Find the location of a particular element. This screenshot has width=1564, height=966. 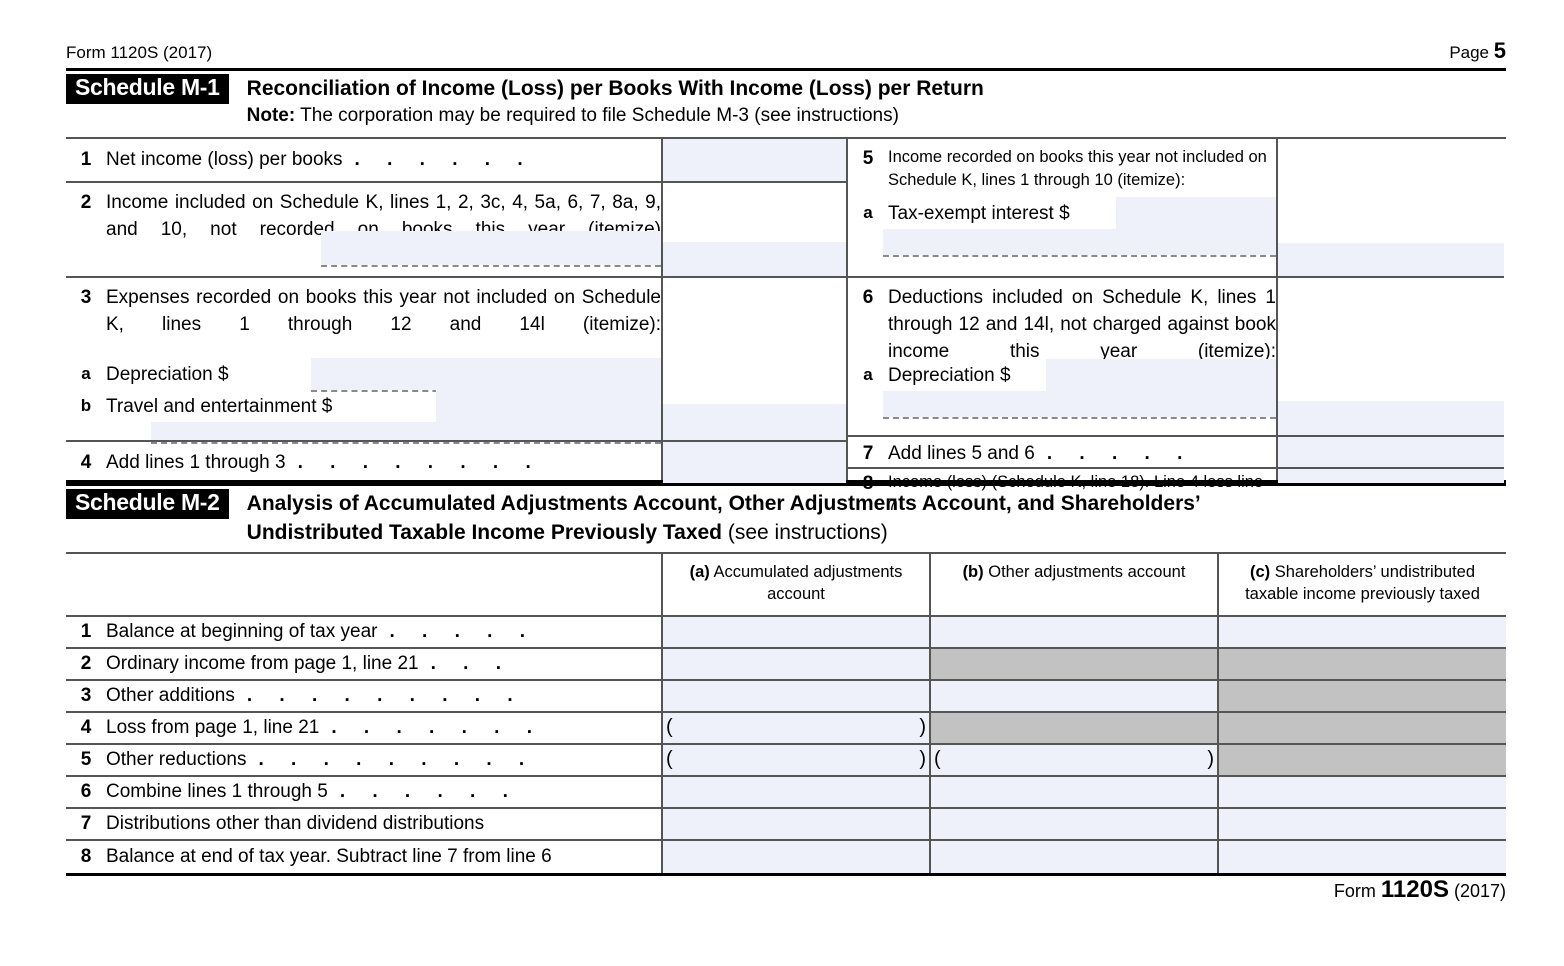

m1-line-3a-label: Depreciation $ is located at coordinates (167, 374).